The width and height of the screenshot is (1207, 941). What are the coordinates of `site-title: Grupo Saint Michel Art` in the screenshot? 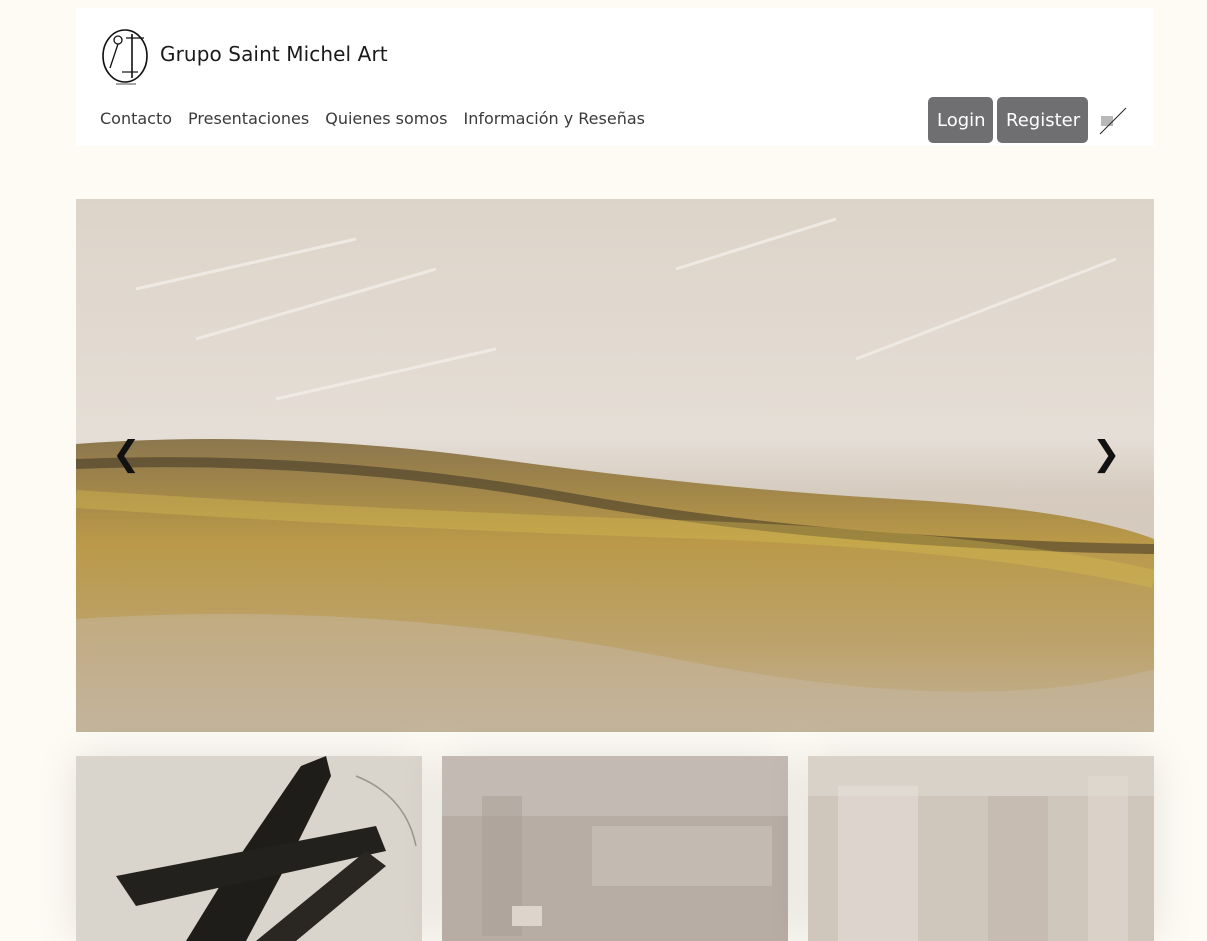 It's located at (274, 54).